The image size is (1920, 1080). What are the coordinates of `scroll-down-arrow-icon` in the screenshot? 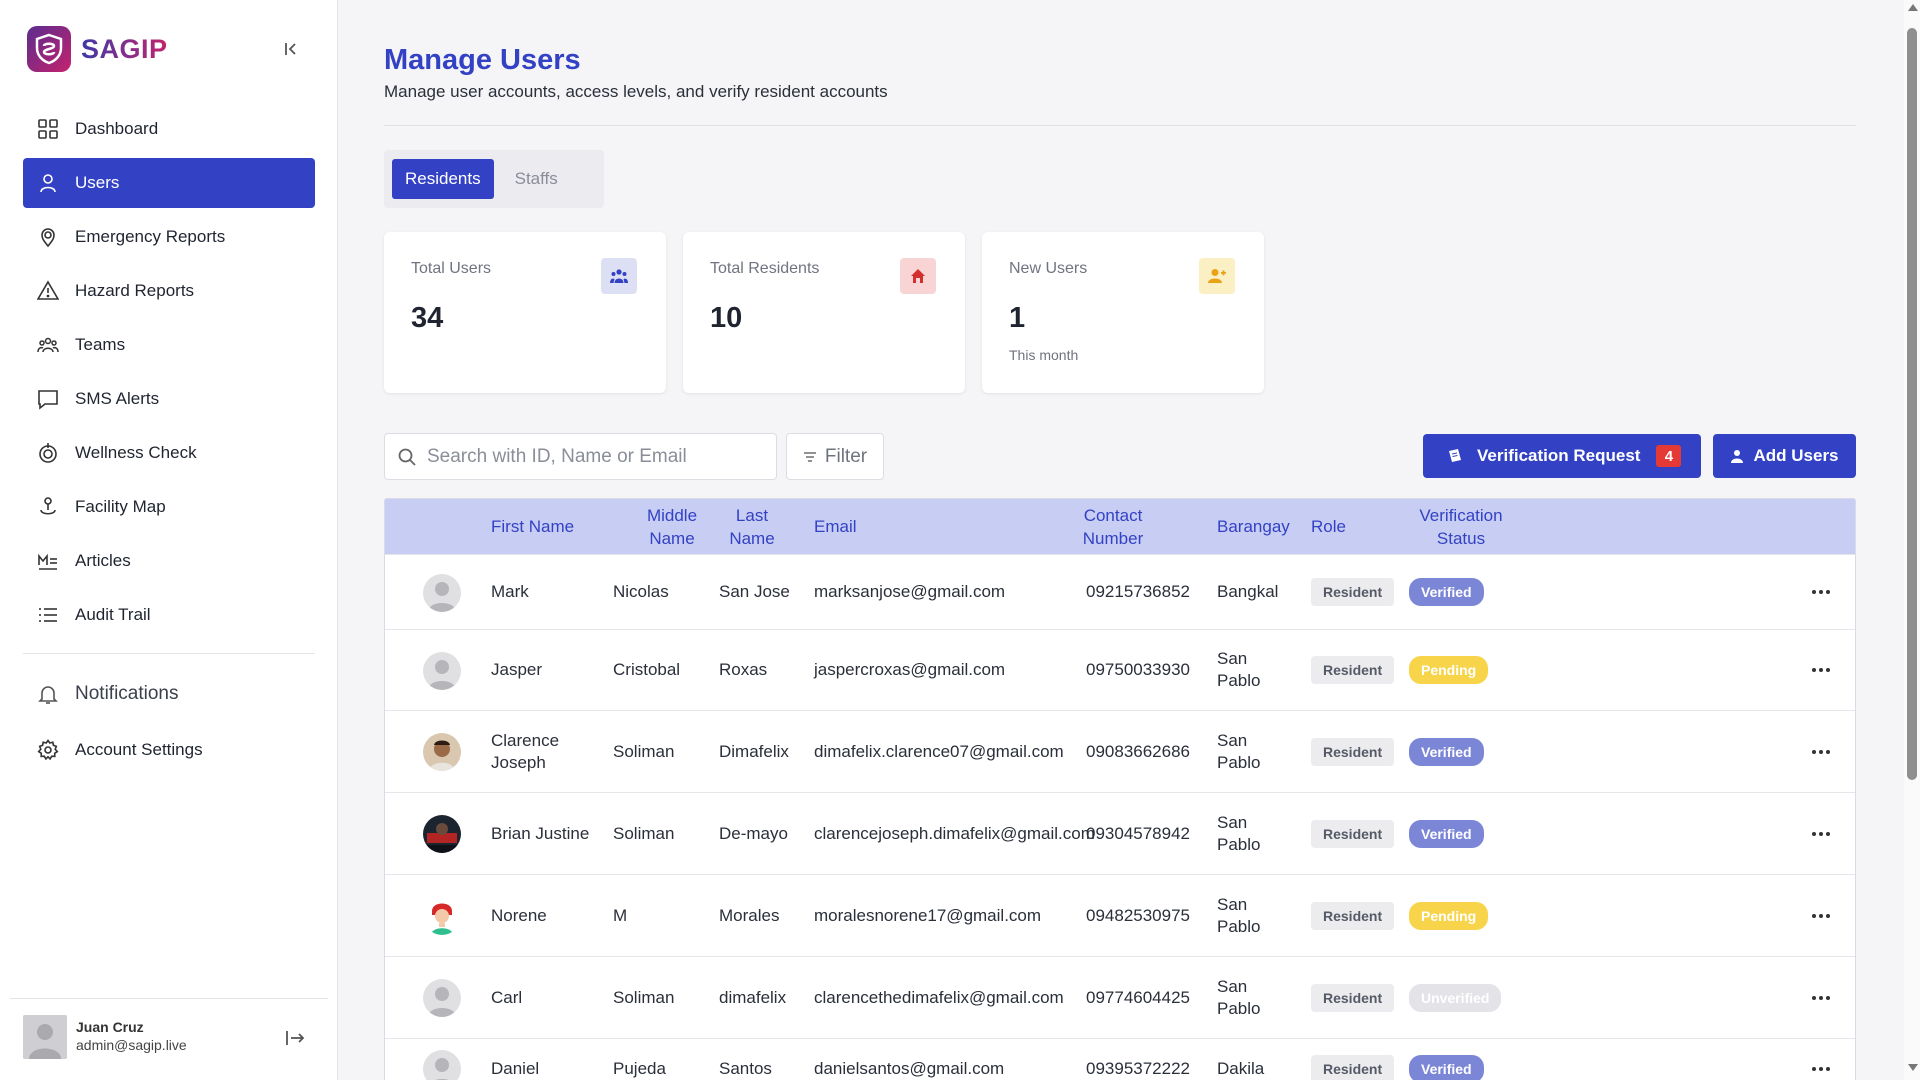 It's located at (1913, 1067).